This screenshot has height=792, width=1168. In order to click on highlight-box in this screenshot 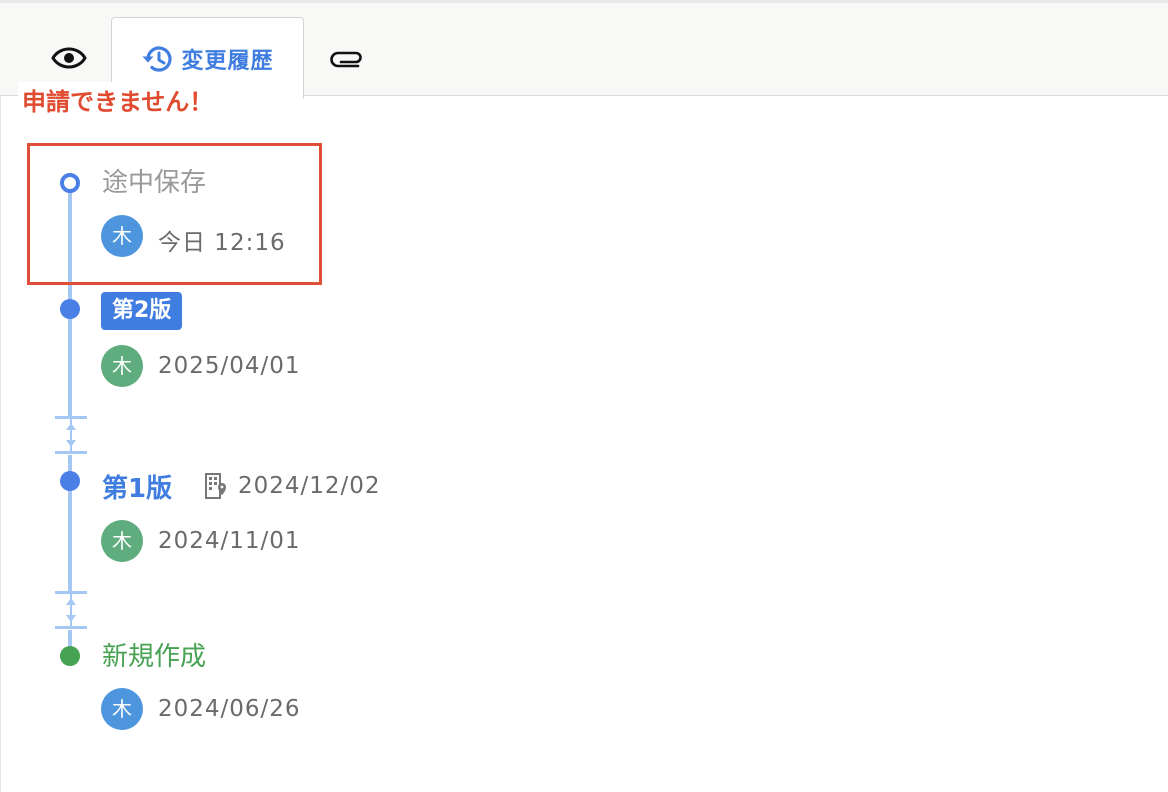, I will do `click(174, 214)`.